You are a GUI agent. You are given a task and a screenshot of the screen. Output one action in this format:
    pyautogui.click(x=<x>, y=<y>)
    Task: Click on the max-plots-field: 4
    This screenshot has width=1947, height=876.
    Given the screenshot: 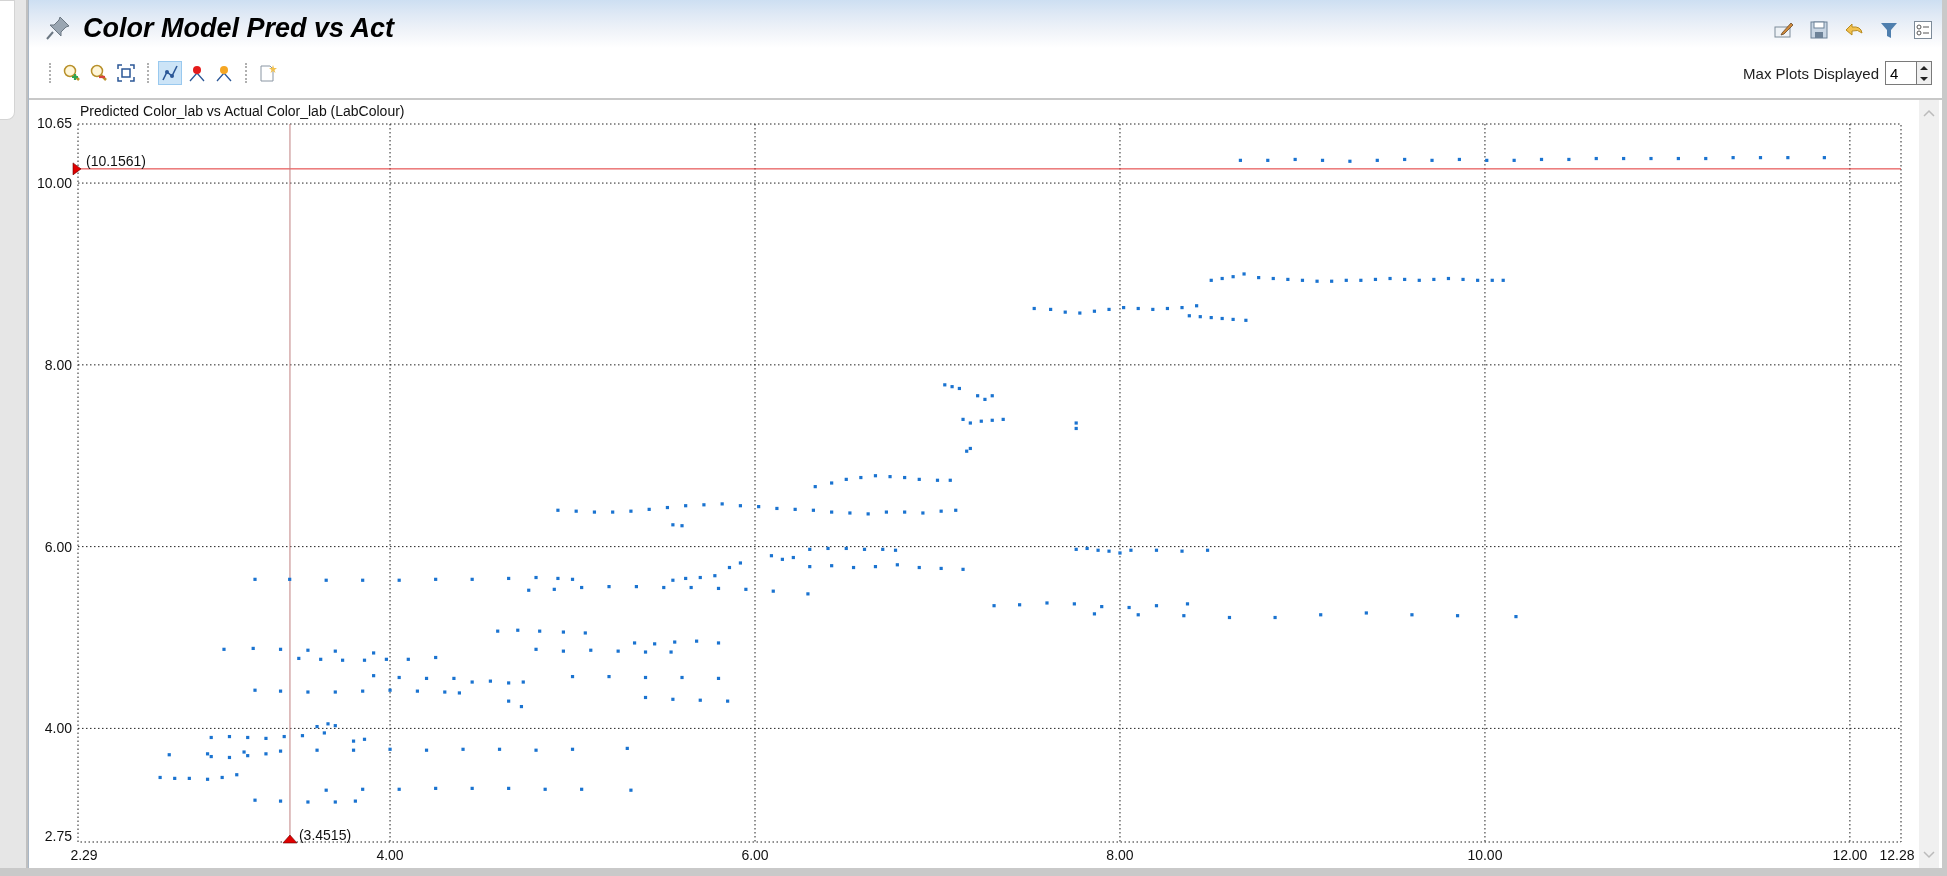 What is the action you would take?
    pyautogui.click(x=1900, y=73)
    